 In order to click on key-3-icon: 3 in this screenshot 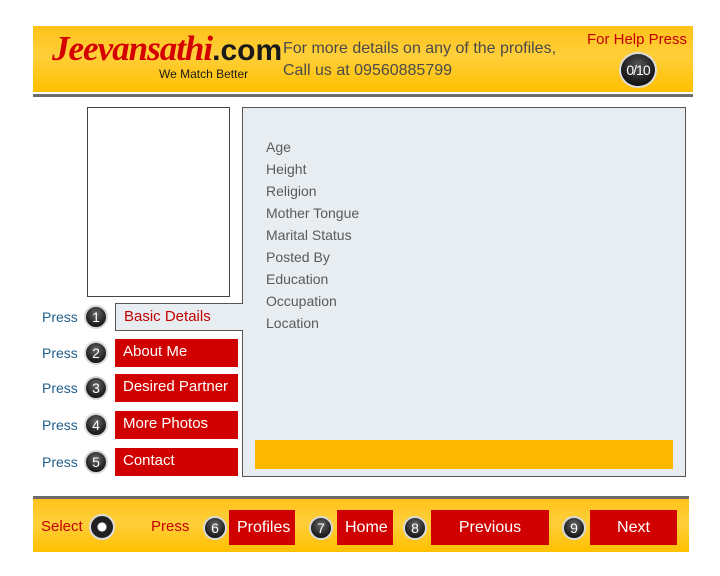, I will do `click(96, 388)`.